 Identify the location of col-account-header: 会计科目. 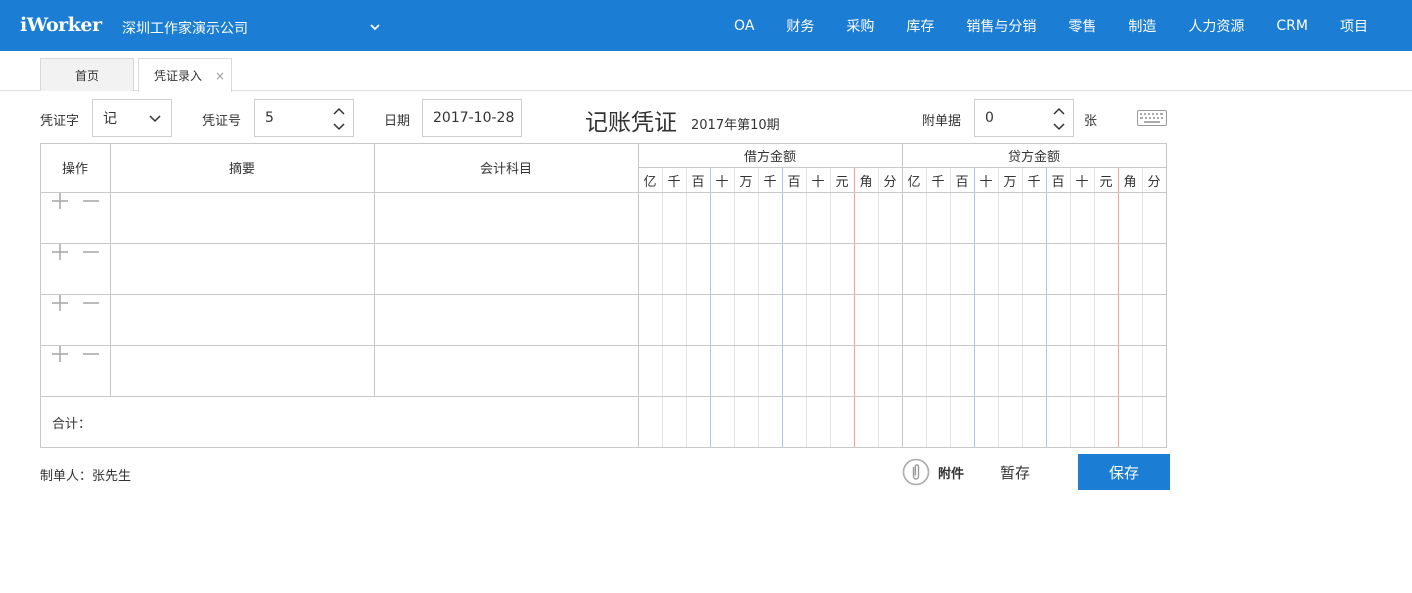
(505, 169).